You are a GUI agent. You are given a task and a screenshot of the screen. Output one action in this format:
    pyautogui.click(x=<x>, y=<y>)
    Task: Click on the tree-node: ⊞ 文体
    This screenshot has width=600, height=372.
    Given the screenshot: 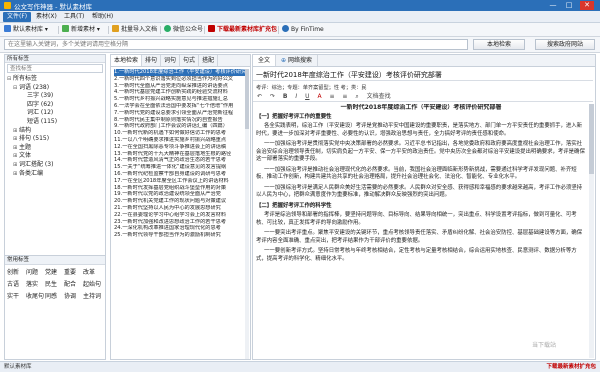 What is the action you would take?
    pyautogui.click(x=55, y=156)
    